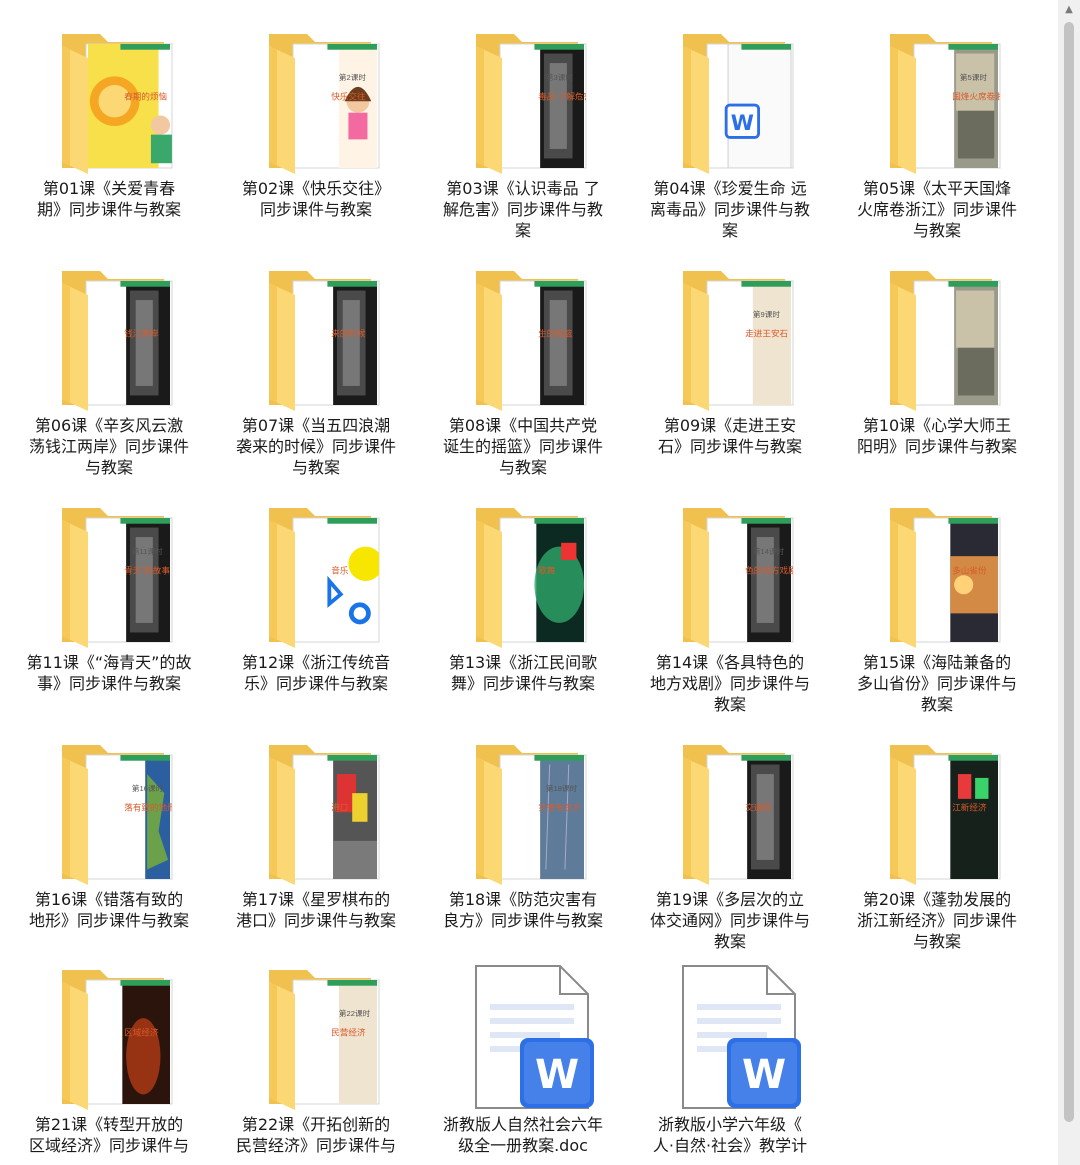  What do you see at coordinates (109, 1135) in the screenshot?
I see `item-label: 第21课《转型开放的 区域经济》同步课件与` at bounding box center [109, 1135].